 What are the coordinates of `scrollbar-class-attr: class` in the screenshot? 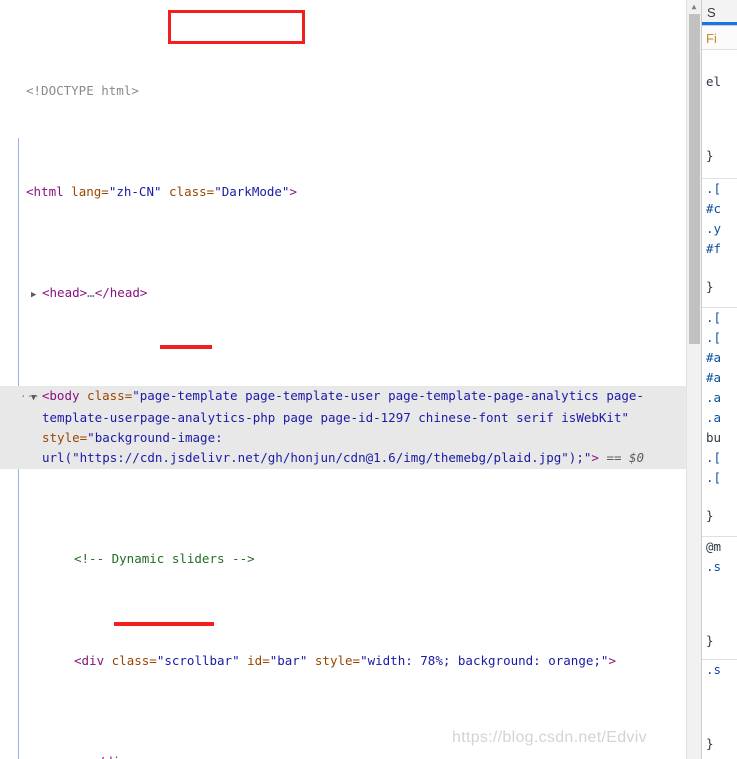 It's located at (130, 660).